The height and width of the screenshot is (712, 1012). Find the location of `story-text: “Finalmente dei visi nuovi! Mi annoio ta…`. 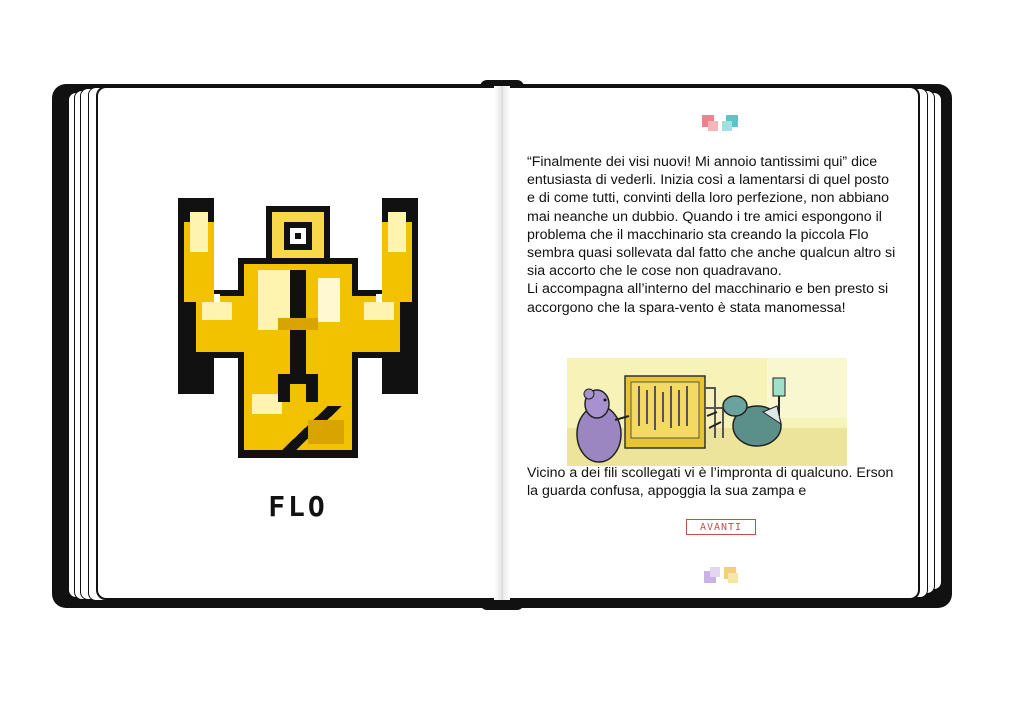

story-text: “Finalmente dei visi nuovi! Mi annoio ta… is located at coordinates (713, 235).